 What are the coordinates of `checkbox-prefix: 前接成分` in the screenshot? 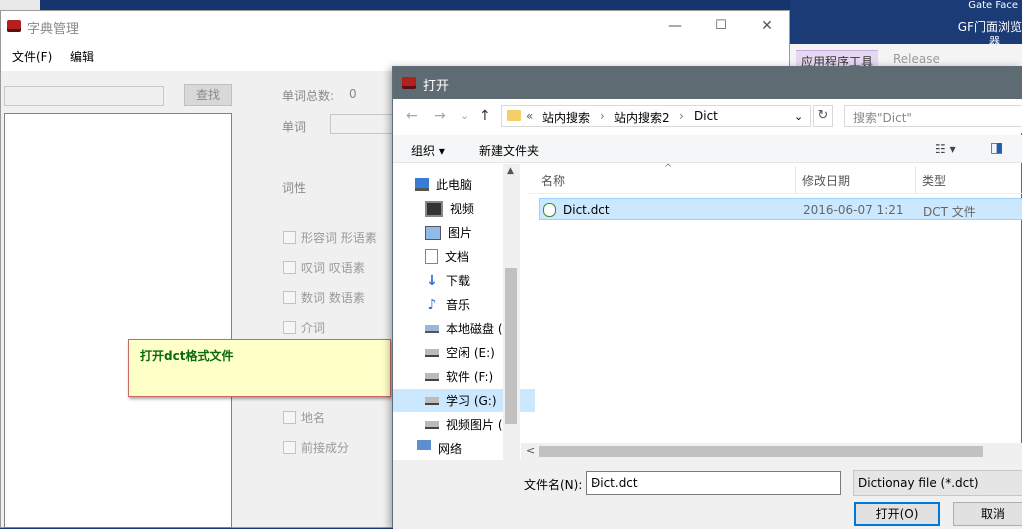 It's located at (316, 447).